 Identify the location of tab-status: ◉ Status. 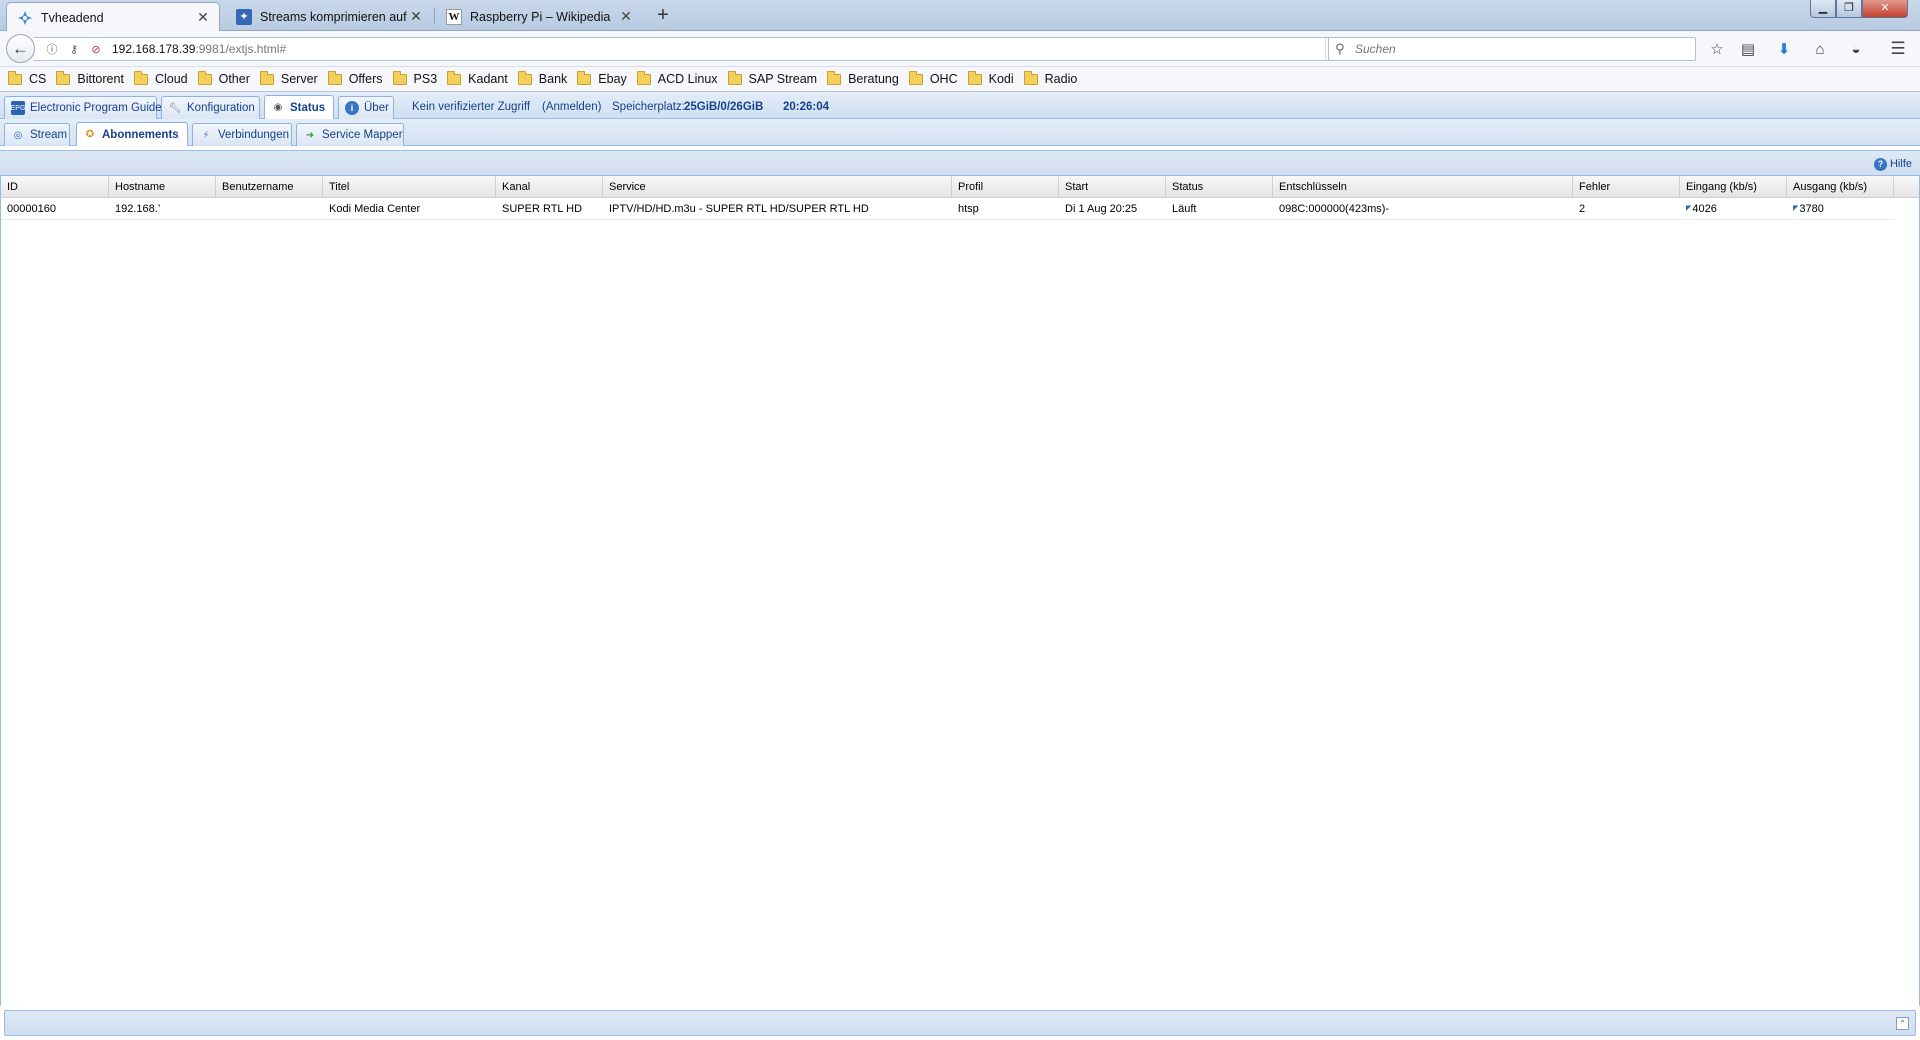
(299, 107).